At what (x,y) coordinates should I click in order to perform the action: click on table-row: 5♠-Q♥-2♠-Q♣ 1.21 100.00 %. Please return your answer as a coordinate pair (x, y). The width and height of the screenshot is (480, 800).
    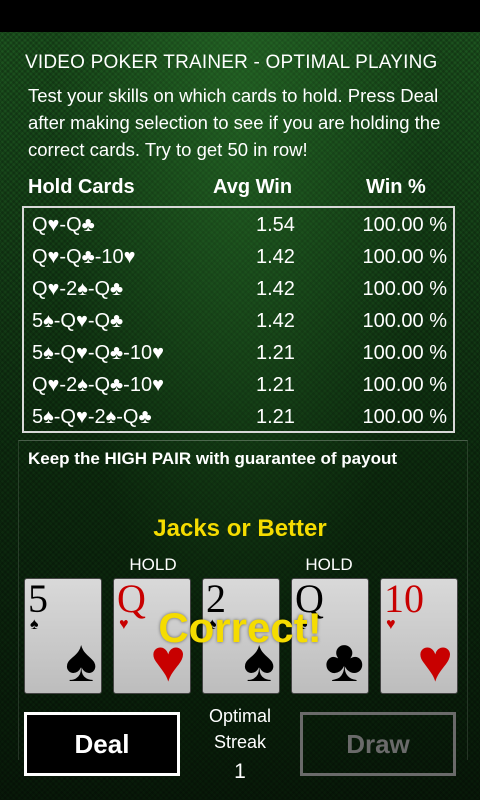
    Looking at the image, I should click on (238, 418).